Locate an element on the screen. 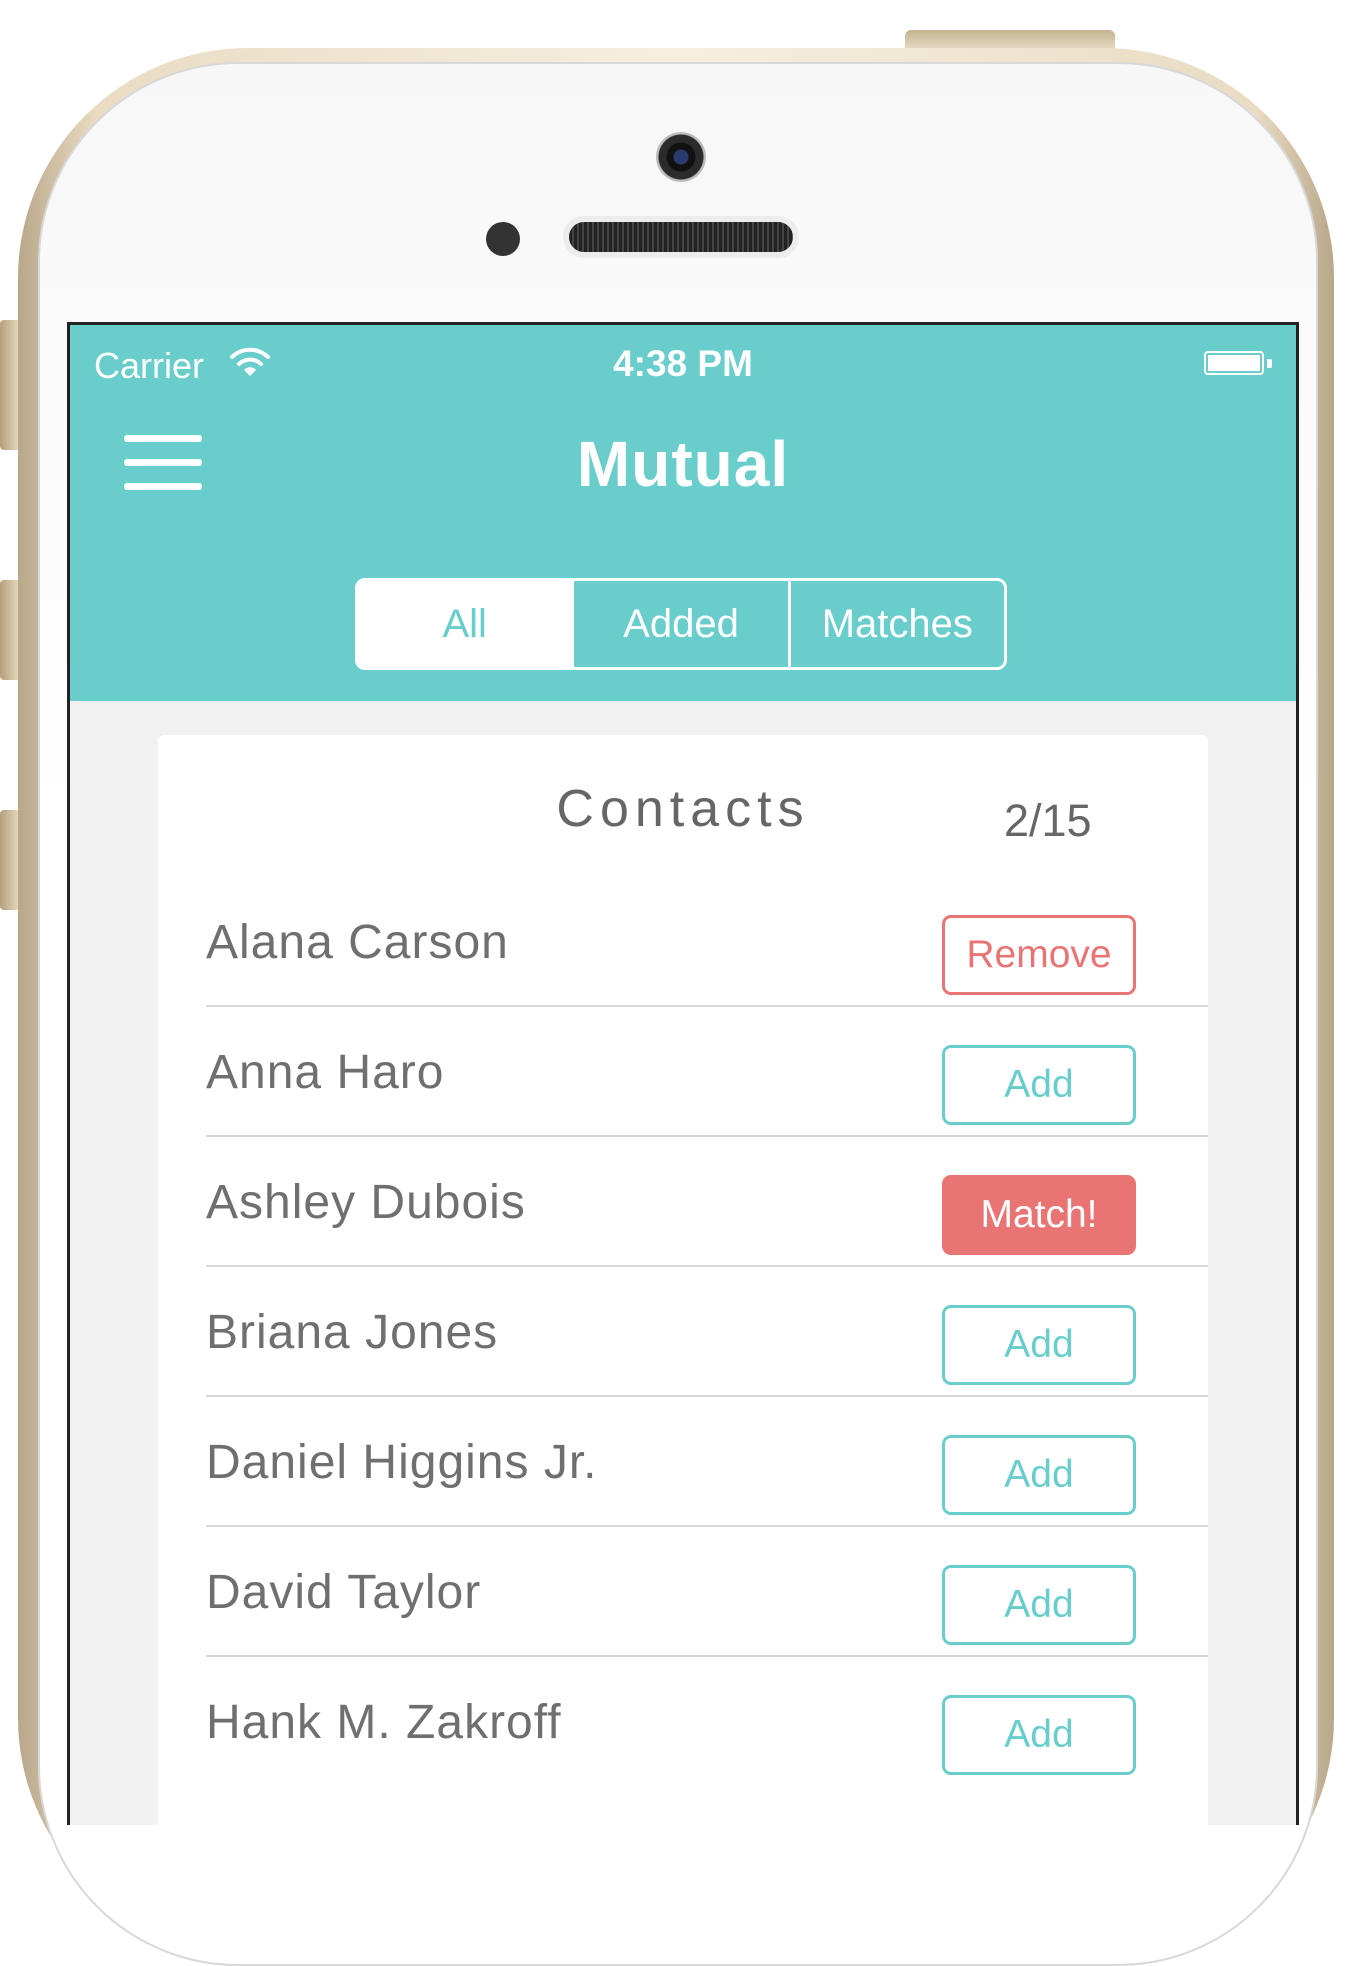 The height and width of the screenshot is (1966, 1361). camera-icon is located at coordinates (681, 157).